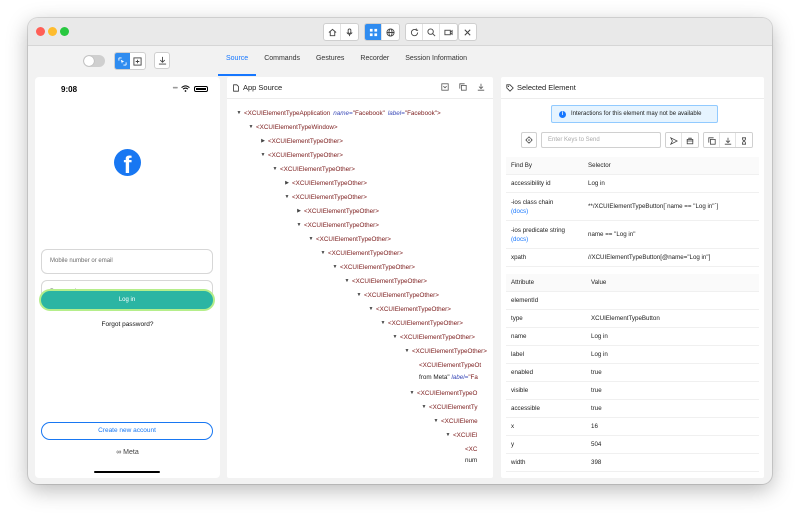 The image size is (800, 521). Describe the element at coordinates (632, 283) in the screenshot. I see `table-header: Attribute Value` at that location.